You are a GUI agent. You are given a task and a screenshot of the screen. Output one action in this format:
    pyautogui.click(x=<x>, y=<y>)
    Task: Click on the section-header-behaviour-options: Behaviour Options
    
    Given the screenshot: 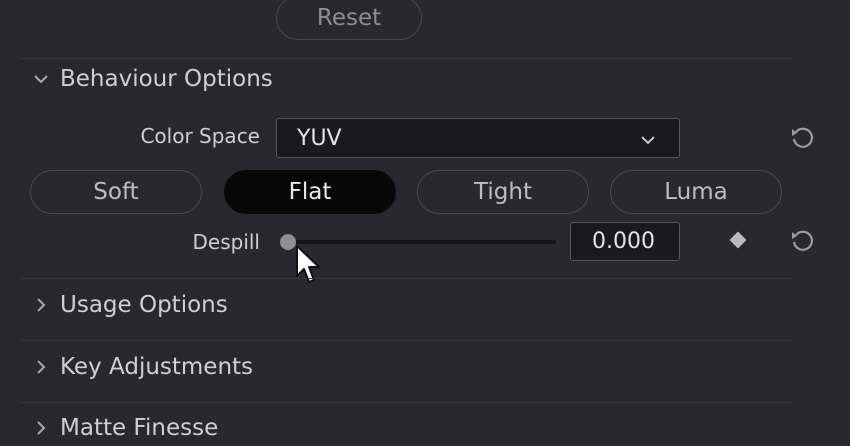 What is the action you would take?
    pyautogui.click(x=151, y=79)
    